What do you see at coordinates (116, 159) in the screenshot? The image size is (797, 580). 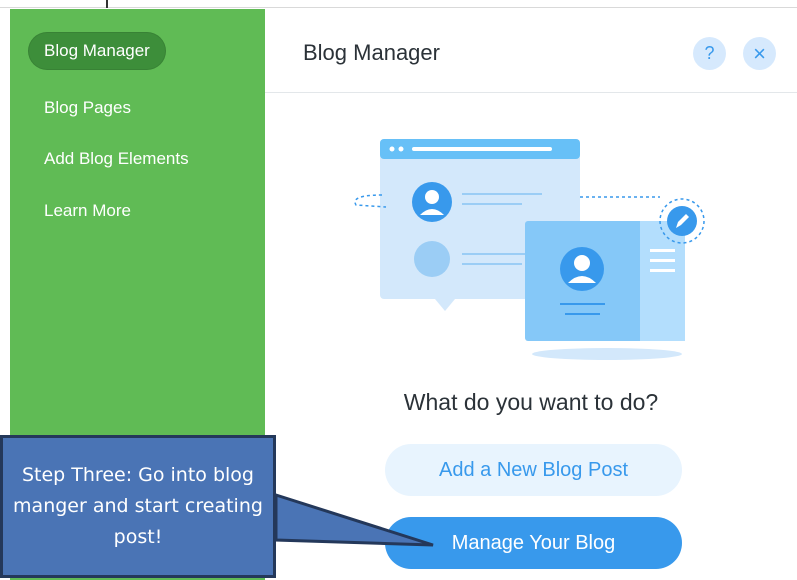 I see `sidebar-item-add-blog-elements: Add Blog Elements` at bounding box center [116, 159].